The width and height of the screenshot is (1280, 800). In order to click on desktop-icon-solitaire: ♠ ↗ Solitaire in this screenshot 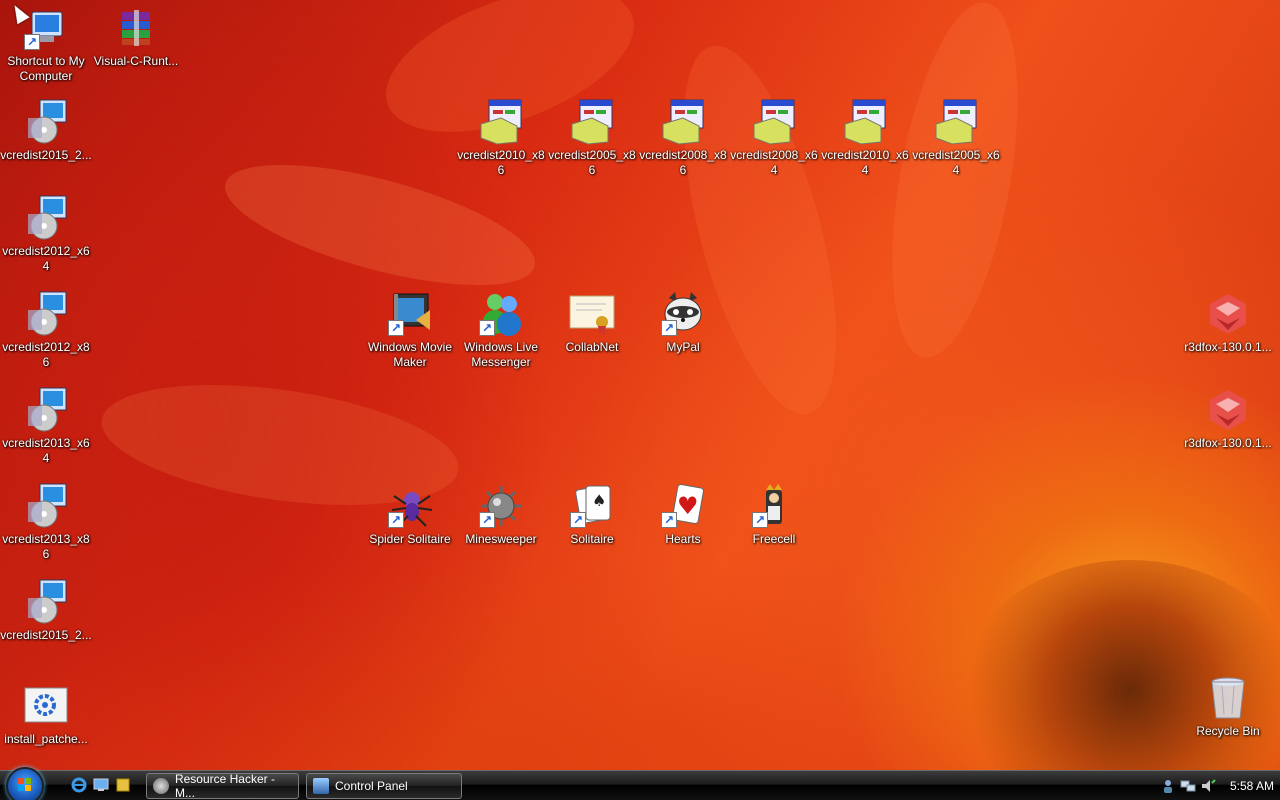, I will do `click(592, 514)`.